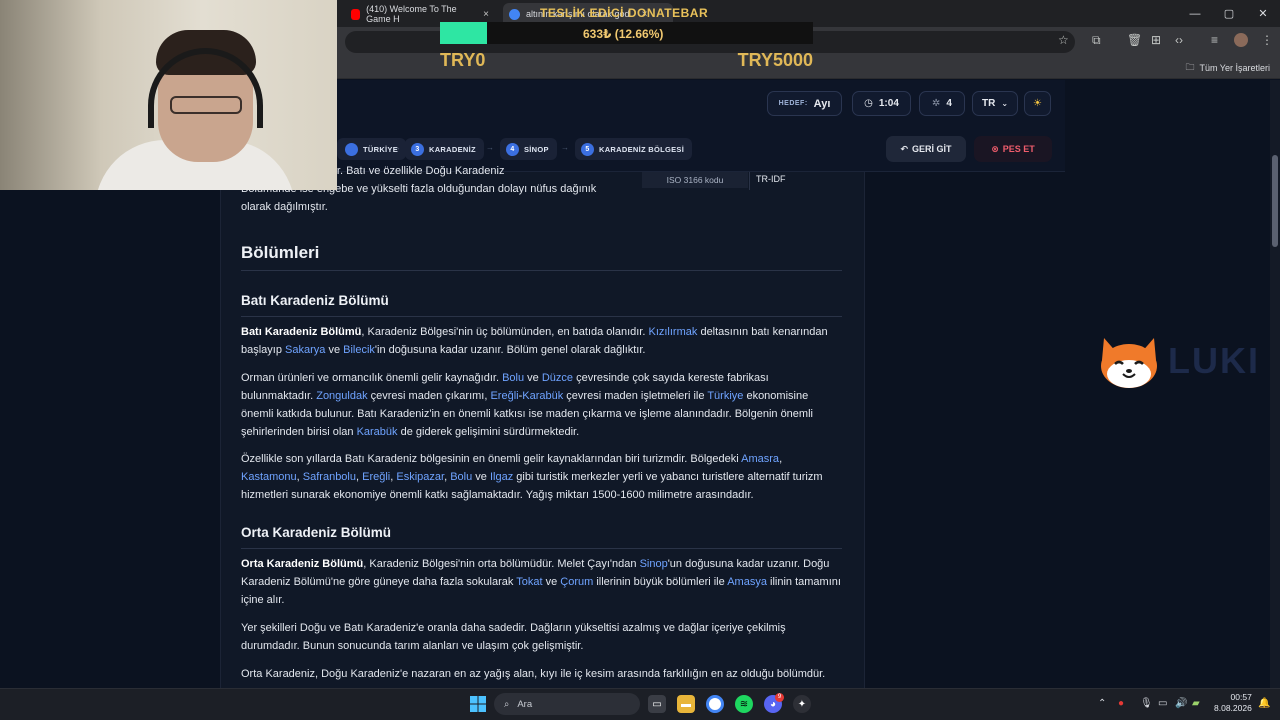 This screenshot has width=1280, height=720. What do you see at coordinates (624, 13) in the screenshot?
I see `donation-title: TESLİK EDİCİ DONATEBAR` at bounding box center [624, 13].